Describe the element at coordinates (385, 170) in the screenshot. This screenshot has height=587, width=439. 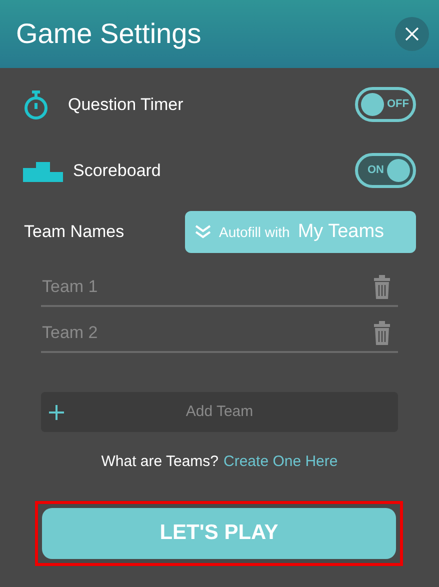
I see `toggle-switch: ON` at that location.